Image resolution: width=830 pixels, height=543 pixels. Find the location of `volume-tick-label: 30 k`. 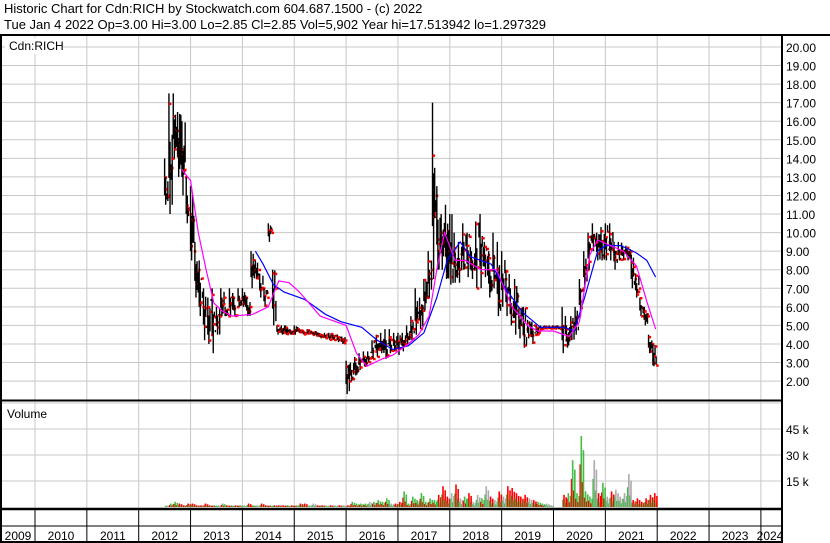

volume-tick-label: 30 k is located at coordinates (798, 456).